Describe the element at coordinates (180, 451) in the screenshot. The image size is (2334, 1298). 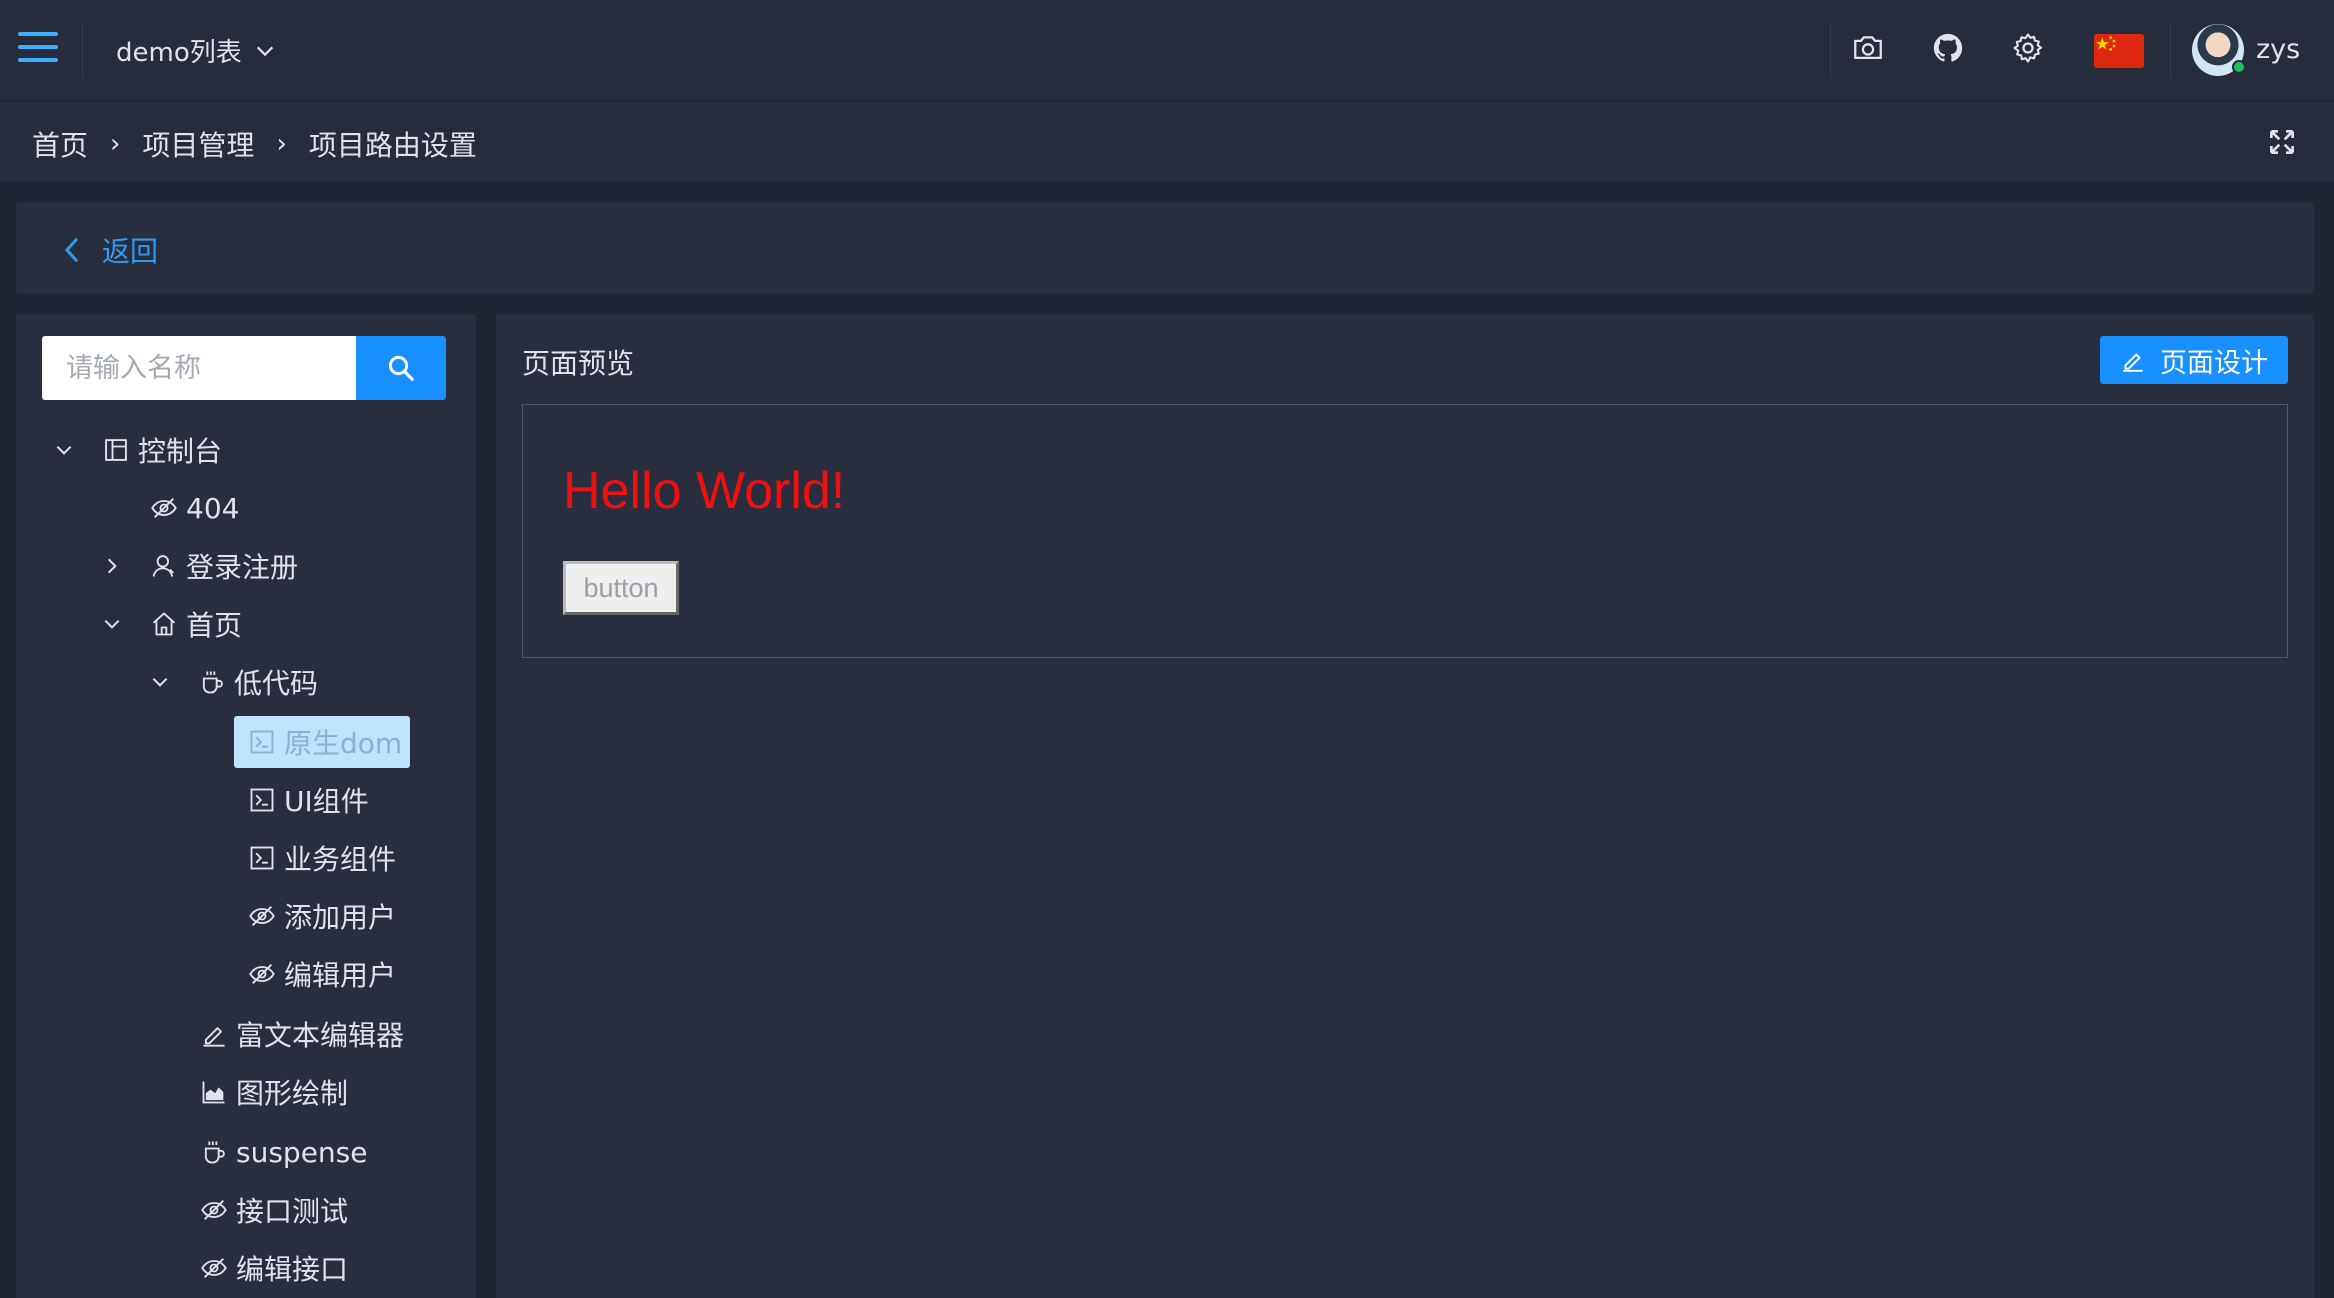
I see `tree-node-label: 控制台` at that location.